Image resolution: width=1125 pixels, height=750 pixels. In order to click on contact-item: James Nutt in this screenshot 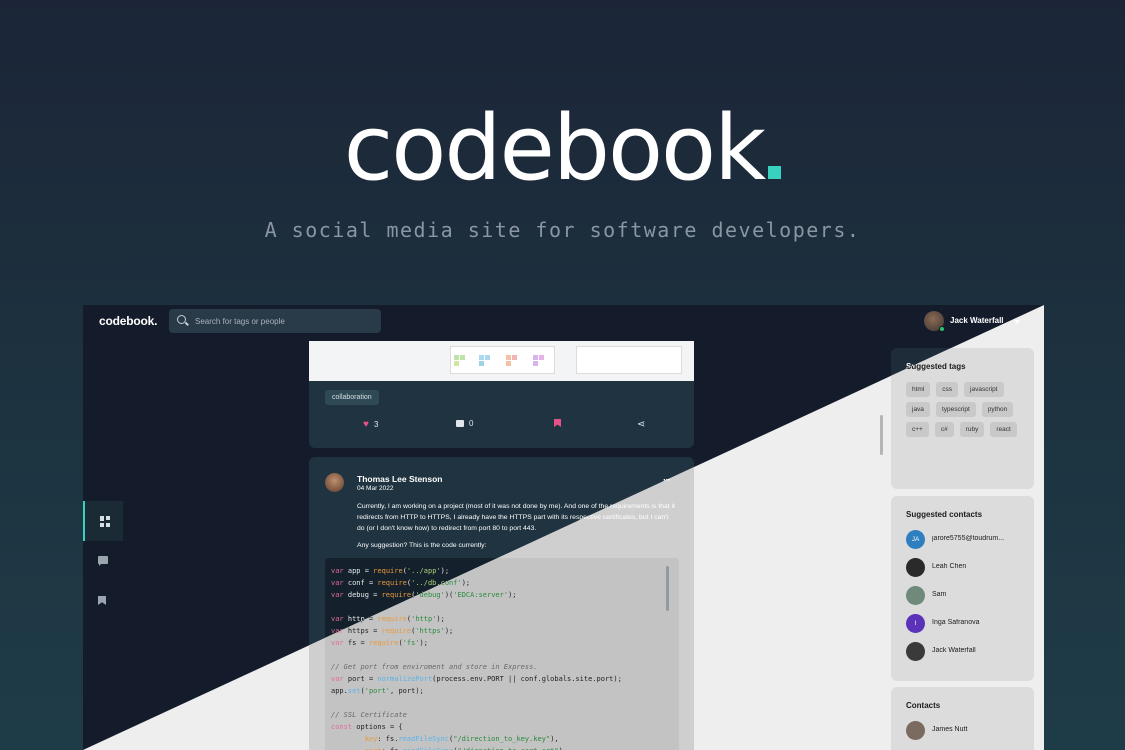, I will do `click(962, 735)`.